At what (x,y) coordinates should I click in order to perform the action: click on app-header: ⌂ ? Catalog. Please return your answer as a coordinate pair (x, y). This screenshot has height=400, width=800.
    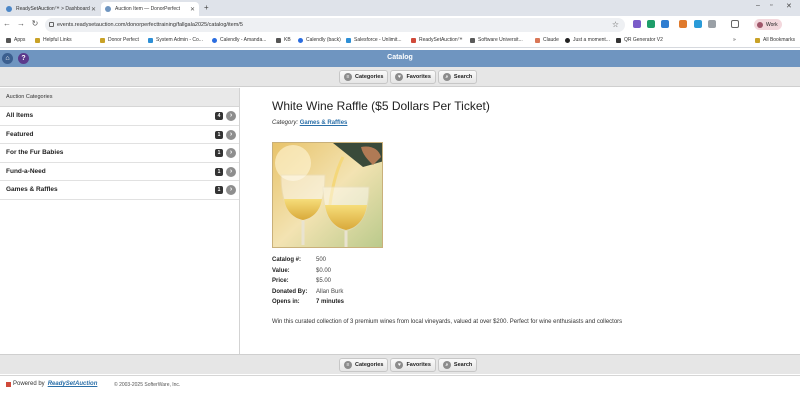
    Looking at the image, I should click on (400, 58).